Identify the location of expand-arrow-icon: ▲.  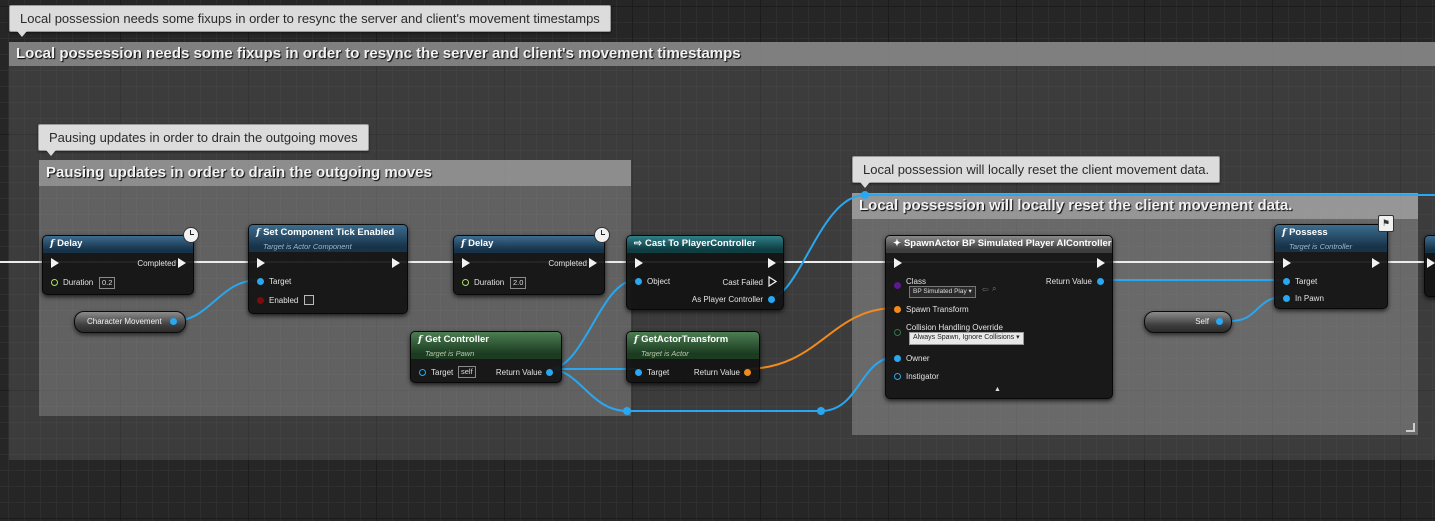
(997, 389).